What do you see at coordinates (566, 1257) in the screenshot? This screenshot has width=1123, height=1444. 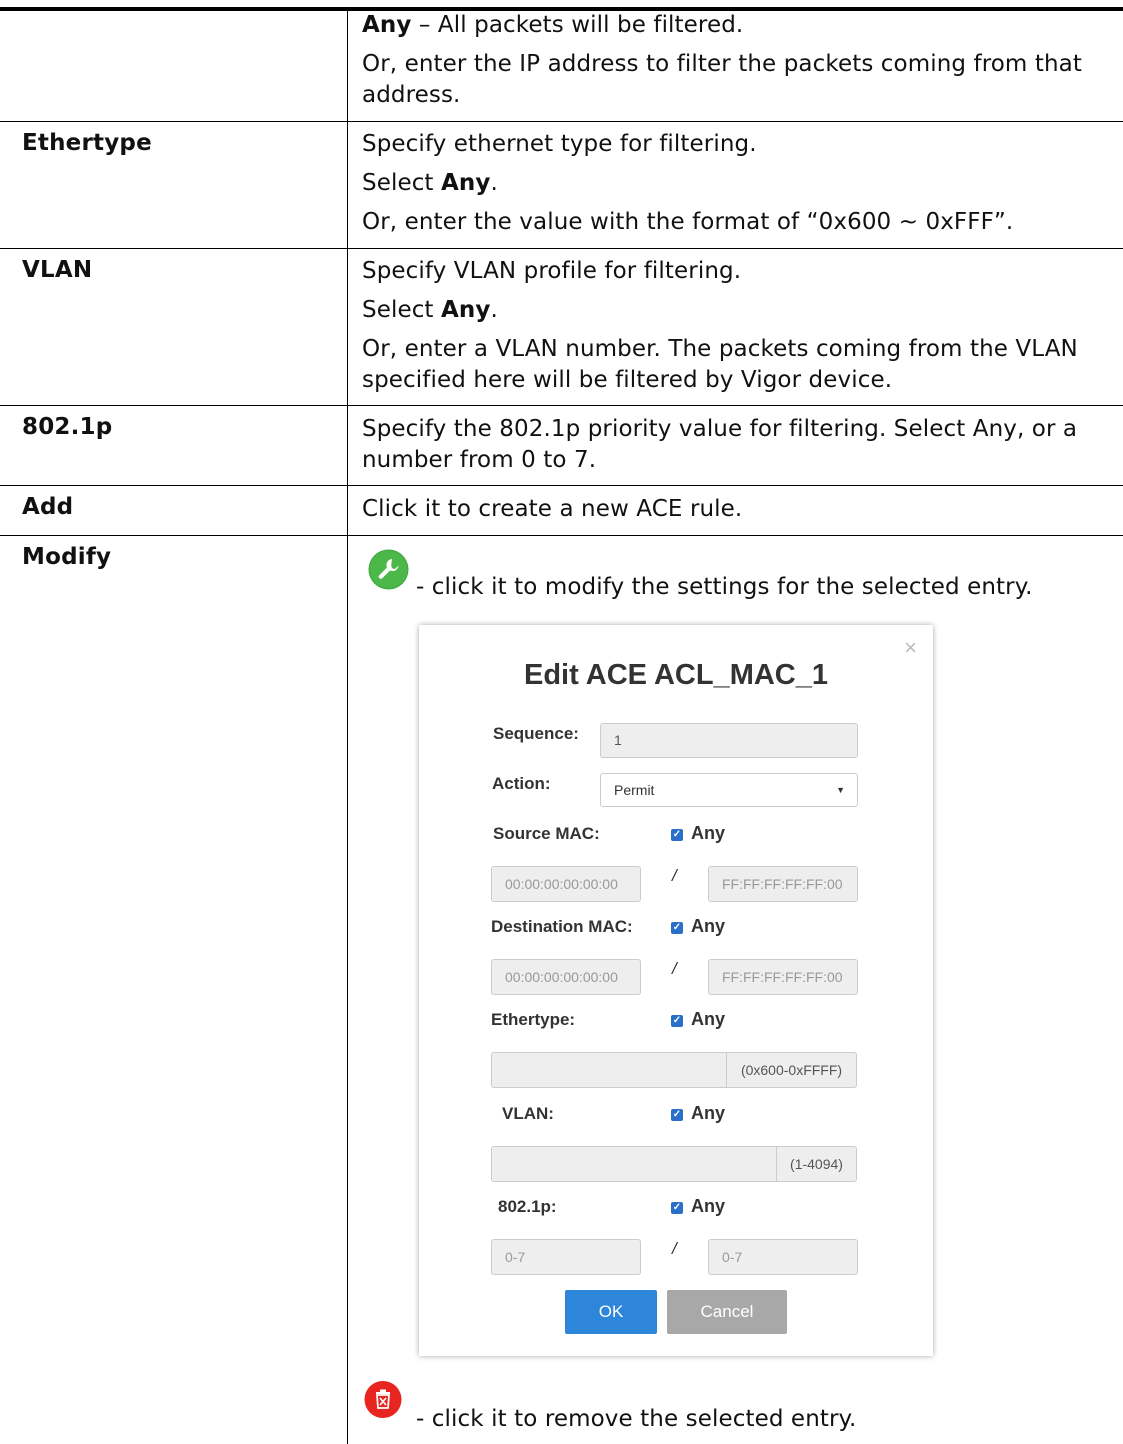 I see `priority-from-field: 0-7` at bounding box center [566, 1257].